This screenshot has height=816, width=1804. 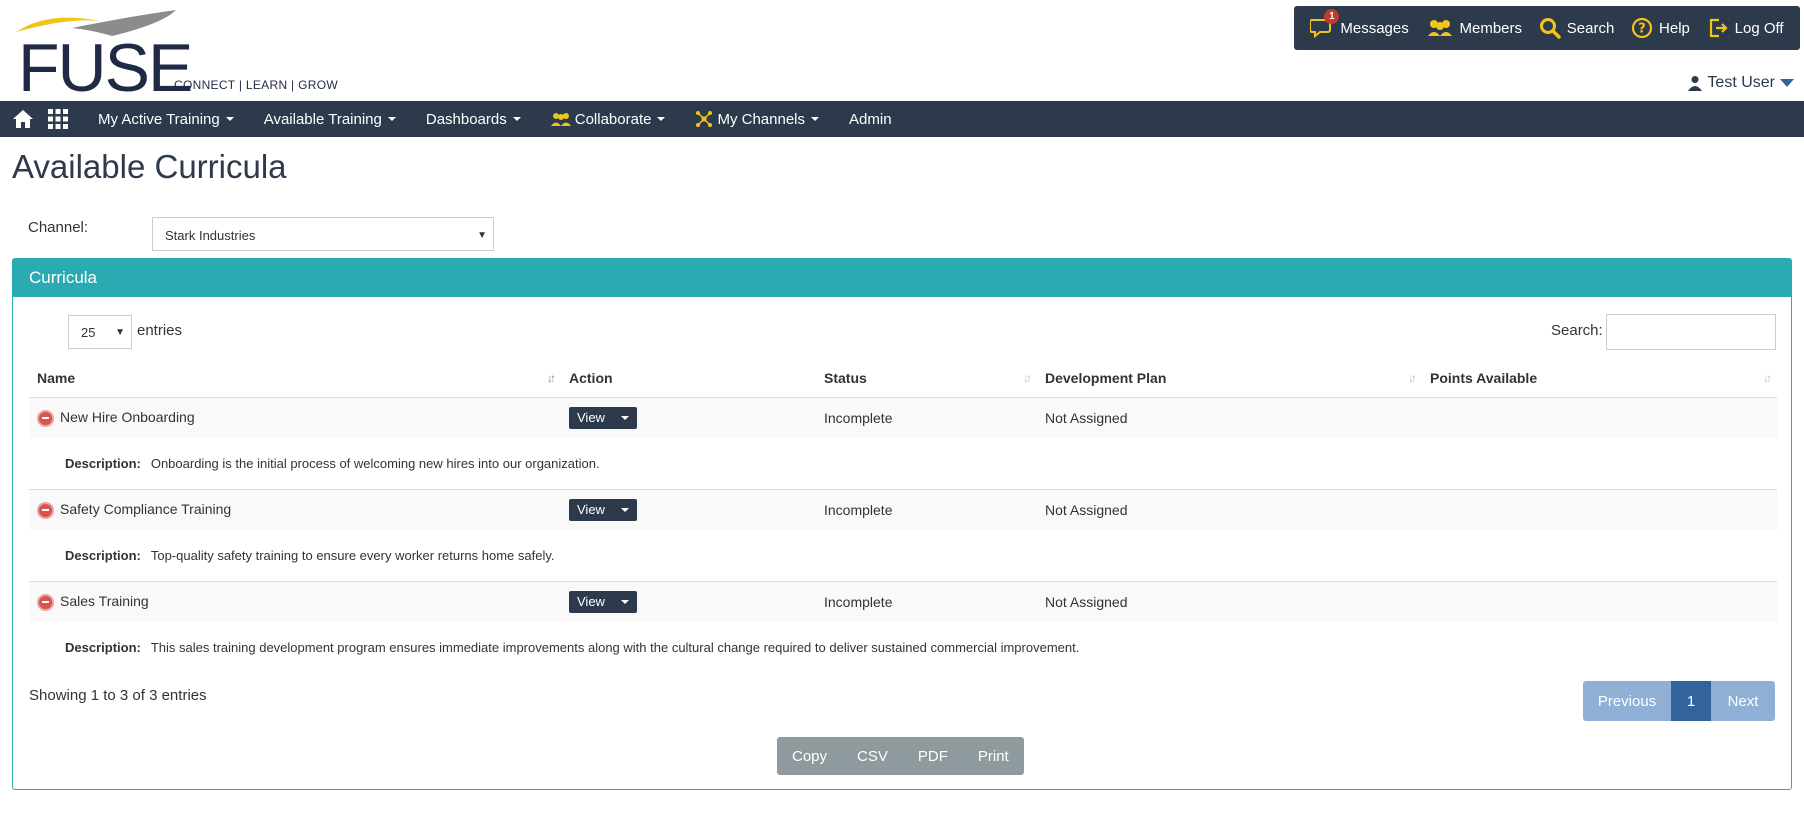 I want to click on nav-admin: Admin, so click(x=870, y=119).